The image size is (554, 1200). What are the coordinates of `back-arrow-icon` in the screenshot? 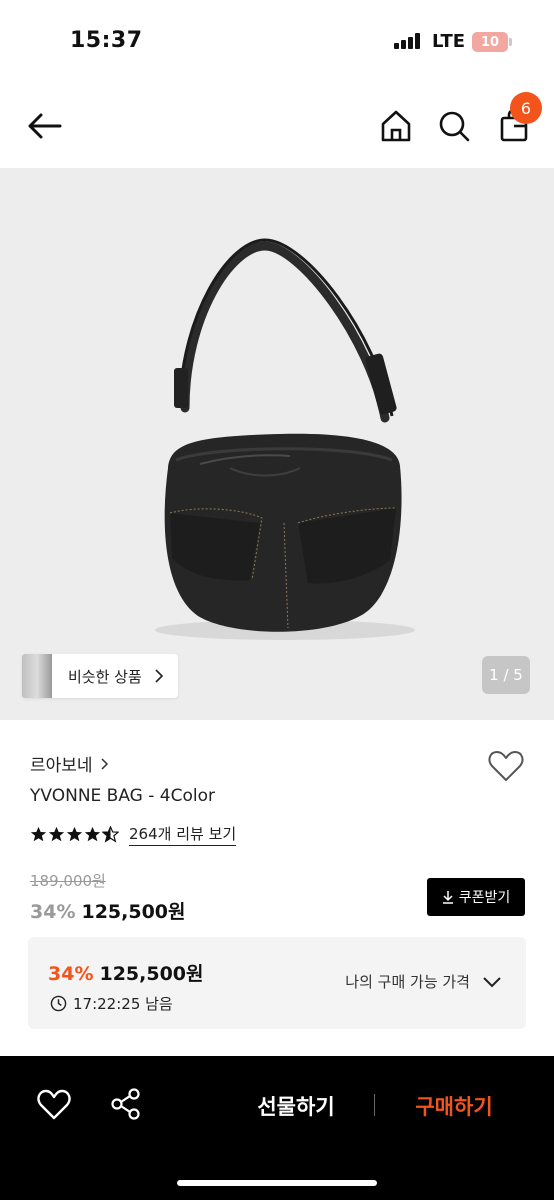 It's located at (44, 126).